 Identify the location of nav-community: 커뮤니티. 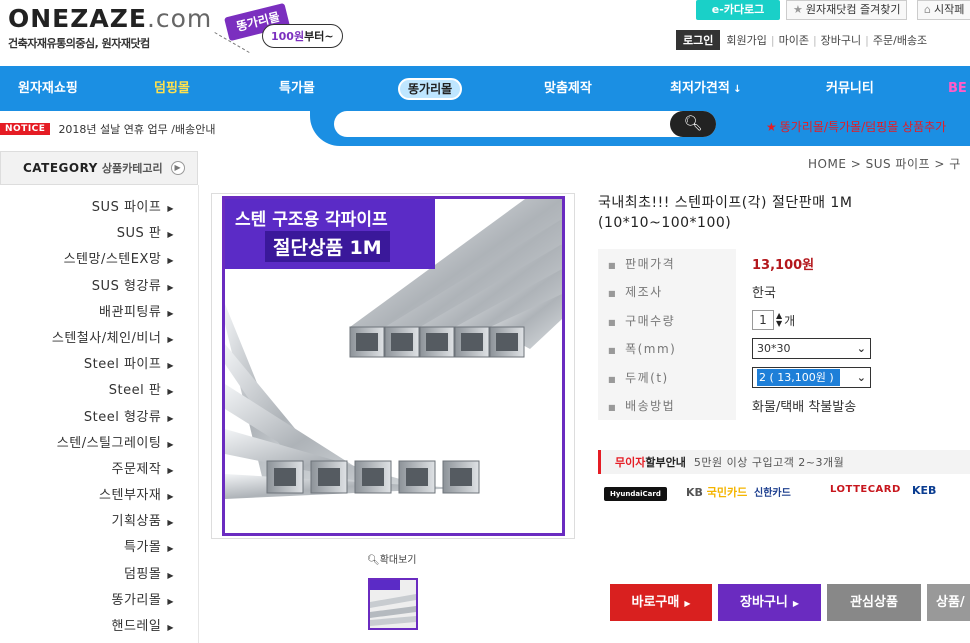
(850, 88).